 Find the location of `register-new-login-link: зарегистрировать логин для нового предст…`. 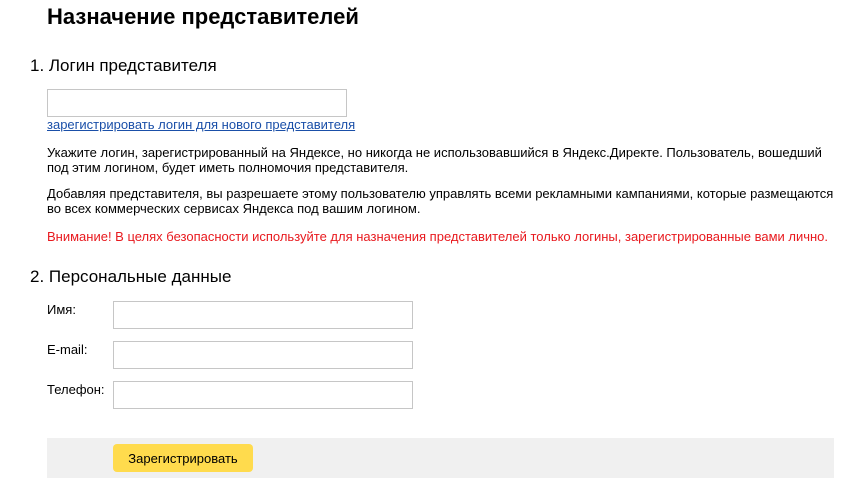

register-new-login-link: зарегистрировать логин для нового предст… is located at coordinates (201, 125).